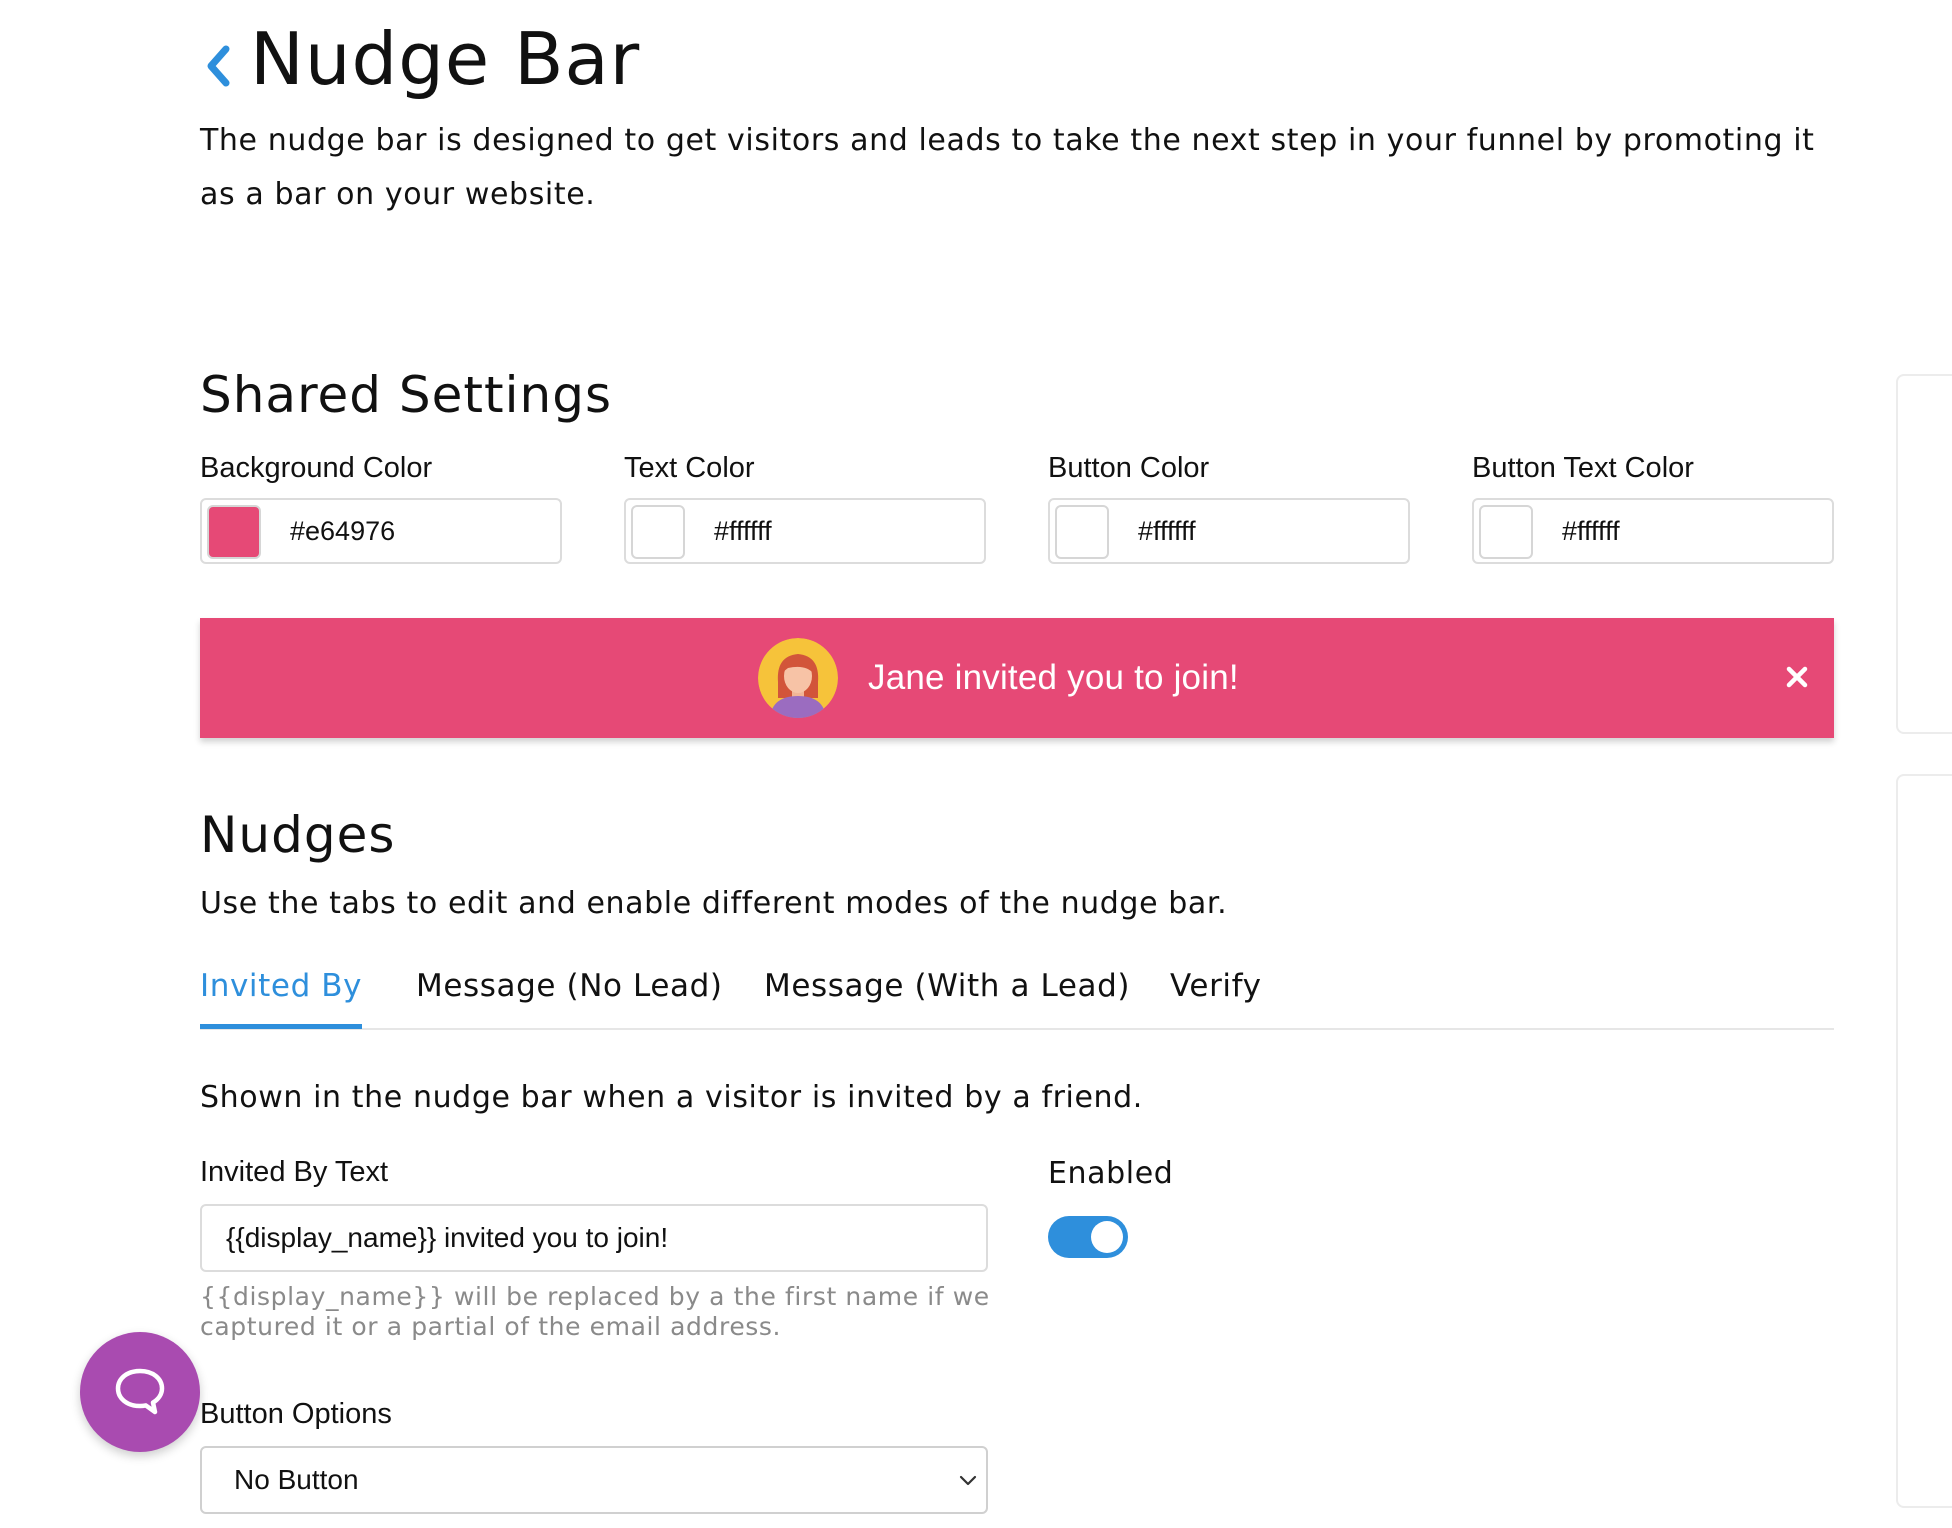 This screenshot has width=1952, height=1528. I want to click on background-color-input: #e64976, so click(381, 531).